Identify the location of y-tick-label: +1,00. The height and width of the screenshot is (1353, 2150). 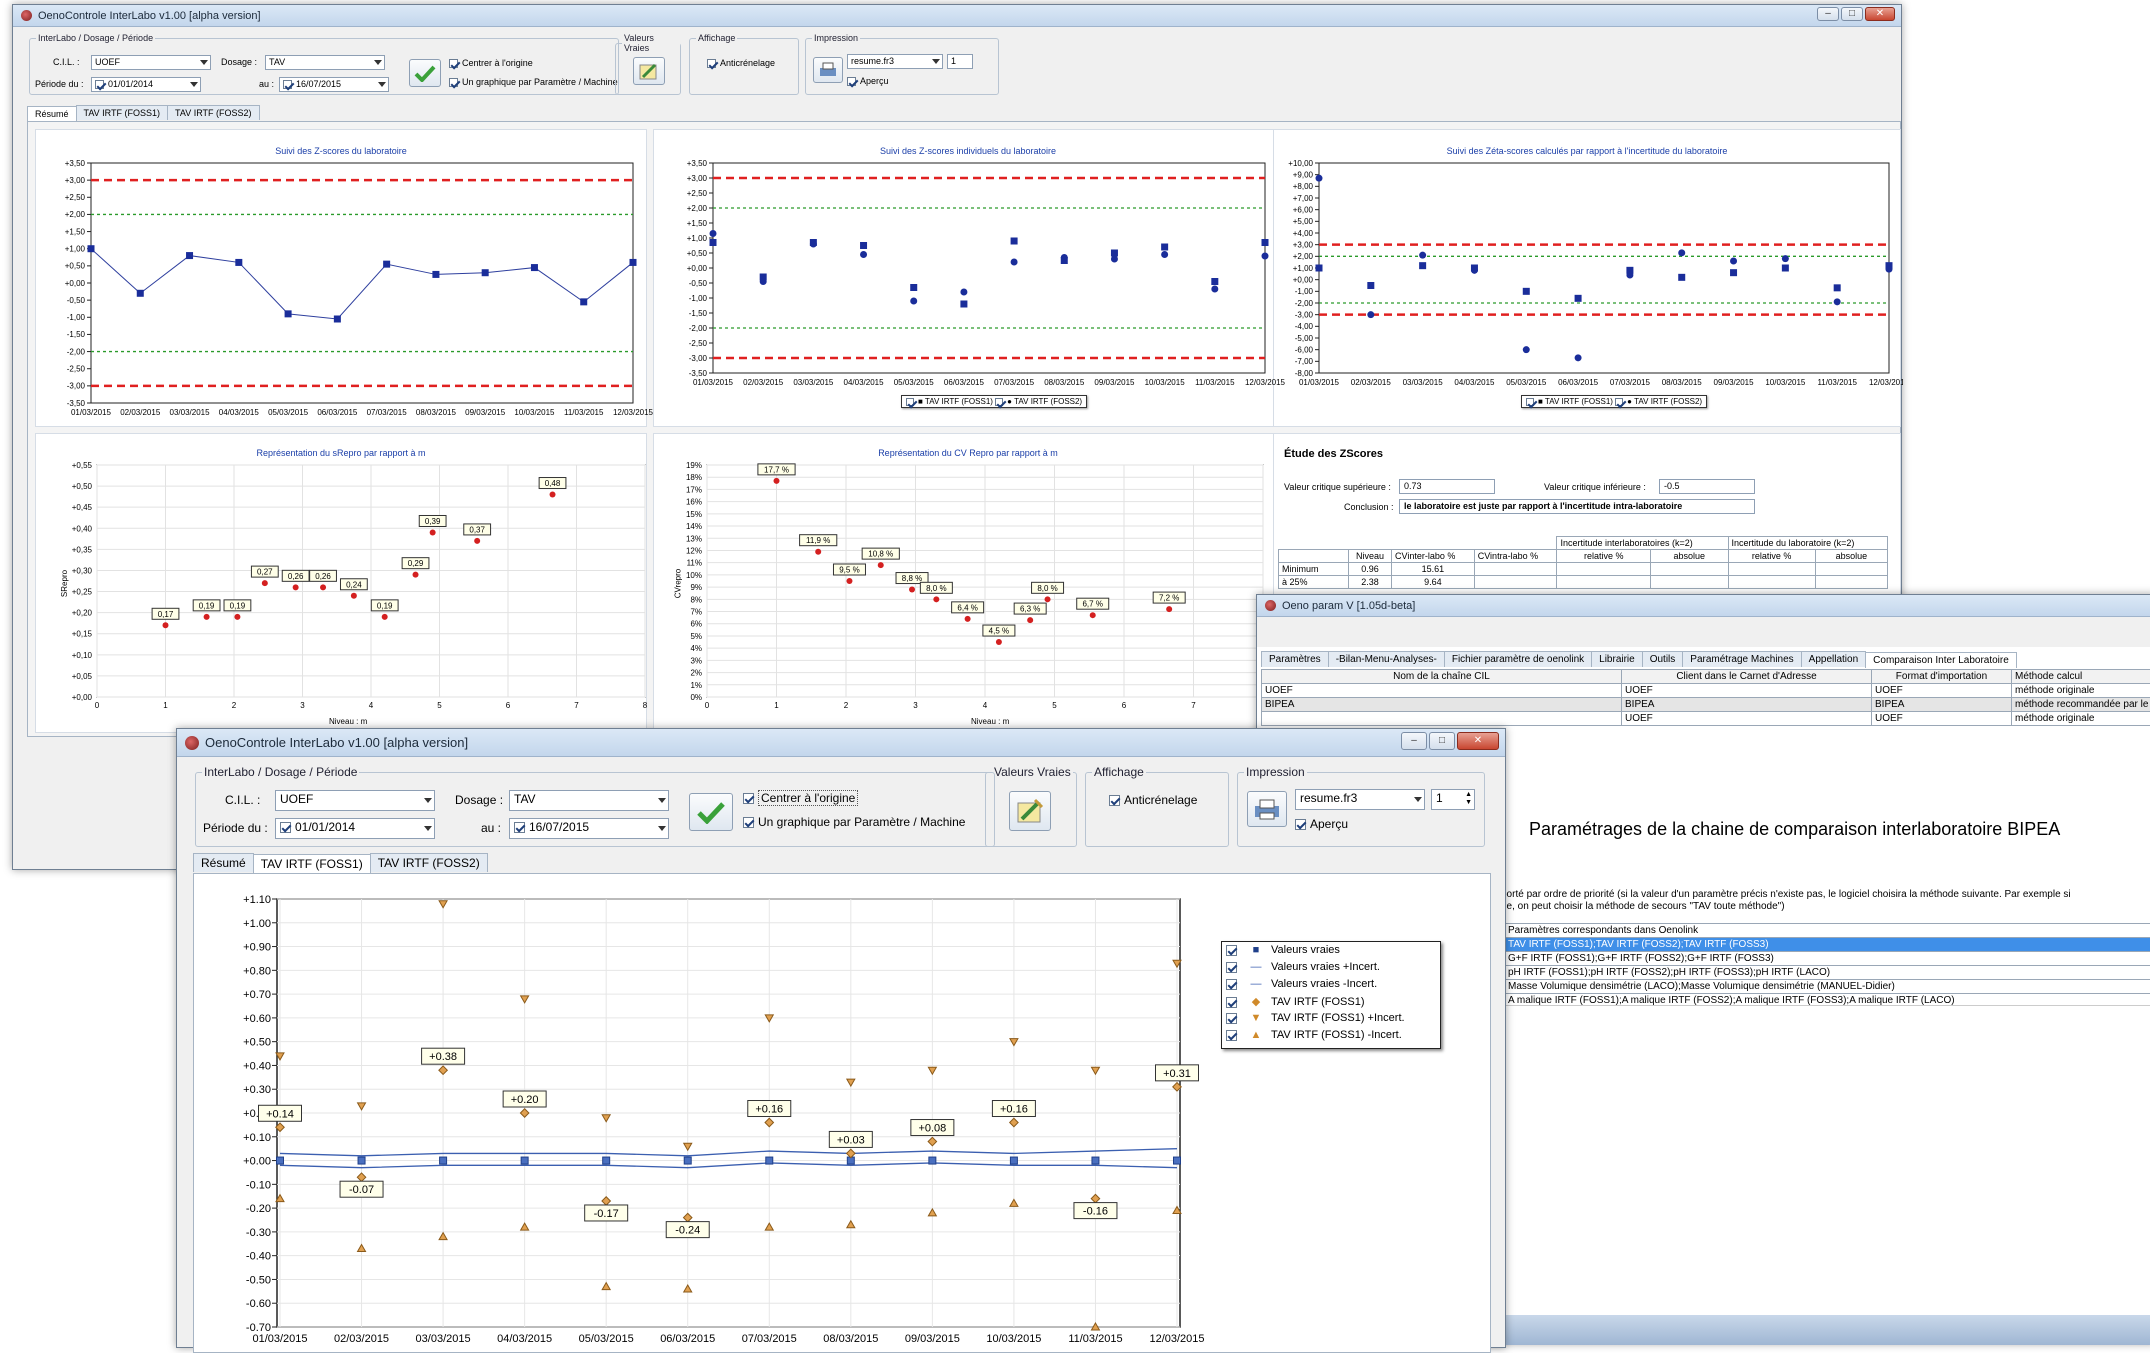
(697, 238).